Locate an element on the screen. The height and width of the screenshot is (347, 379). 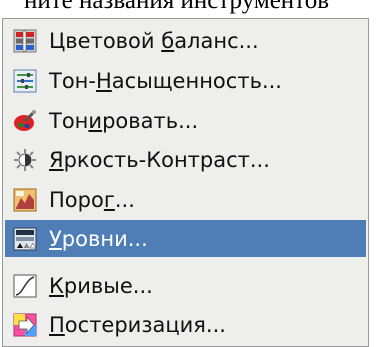
curves-icon is located at coordinates (25, 285).